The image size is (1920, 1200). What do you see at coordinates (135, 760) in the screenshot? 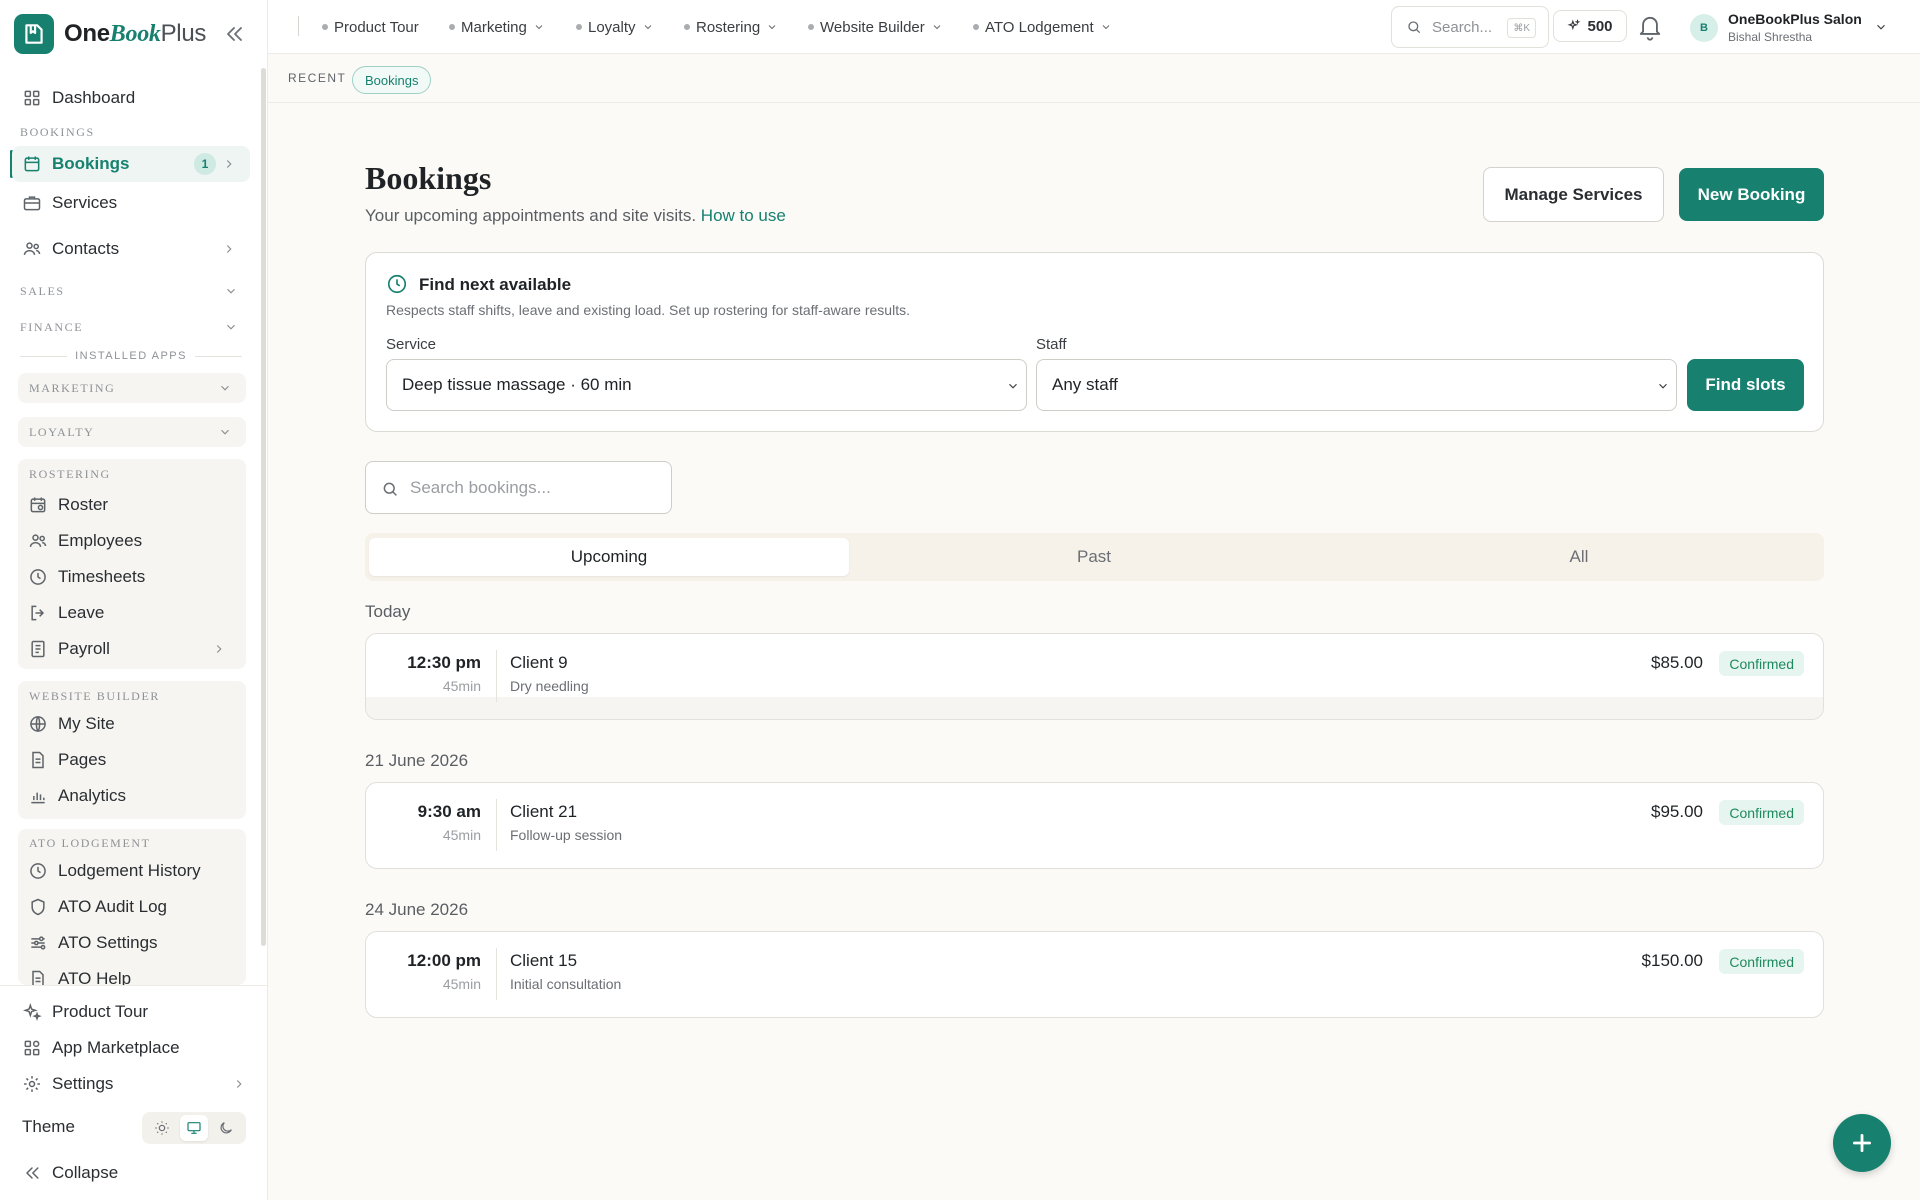
I see `sidebar-item-pages: Pages` at bounding box center [135, 760].